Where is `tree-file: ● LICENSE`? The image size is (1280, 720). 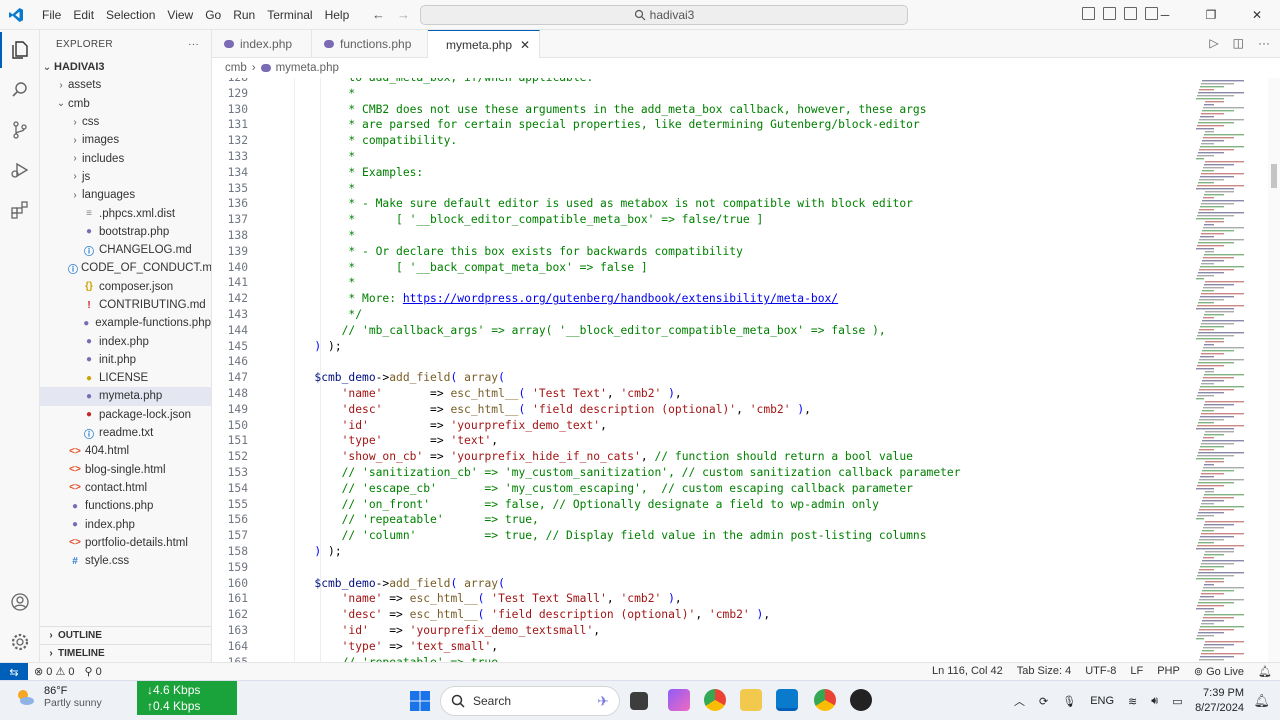 tree-file: ● LICENSE is located at coordinates (125, 378).